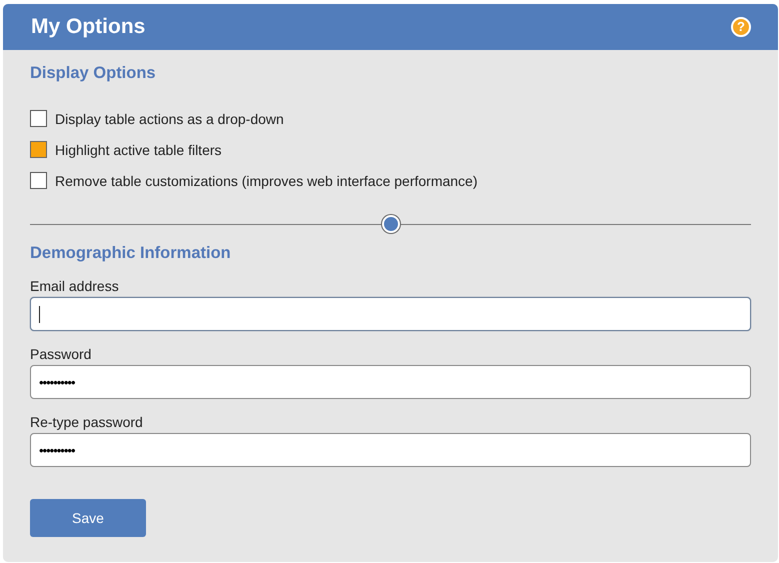 The width and height of the screenshot is (779, 563). What do you see at coordinates (138, 150) in the screenshot?
I see `checkbox-label: Highlight active table filters` at bounding box center [138, 150].